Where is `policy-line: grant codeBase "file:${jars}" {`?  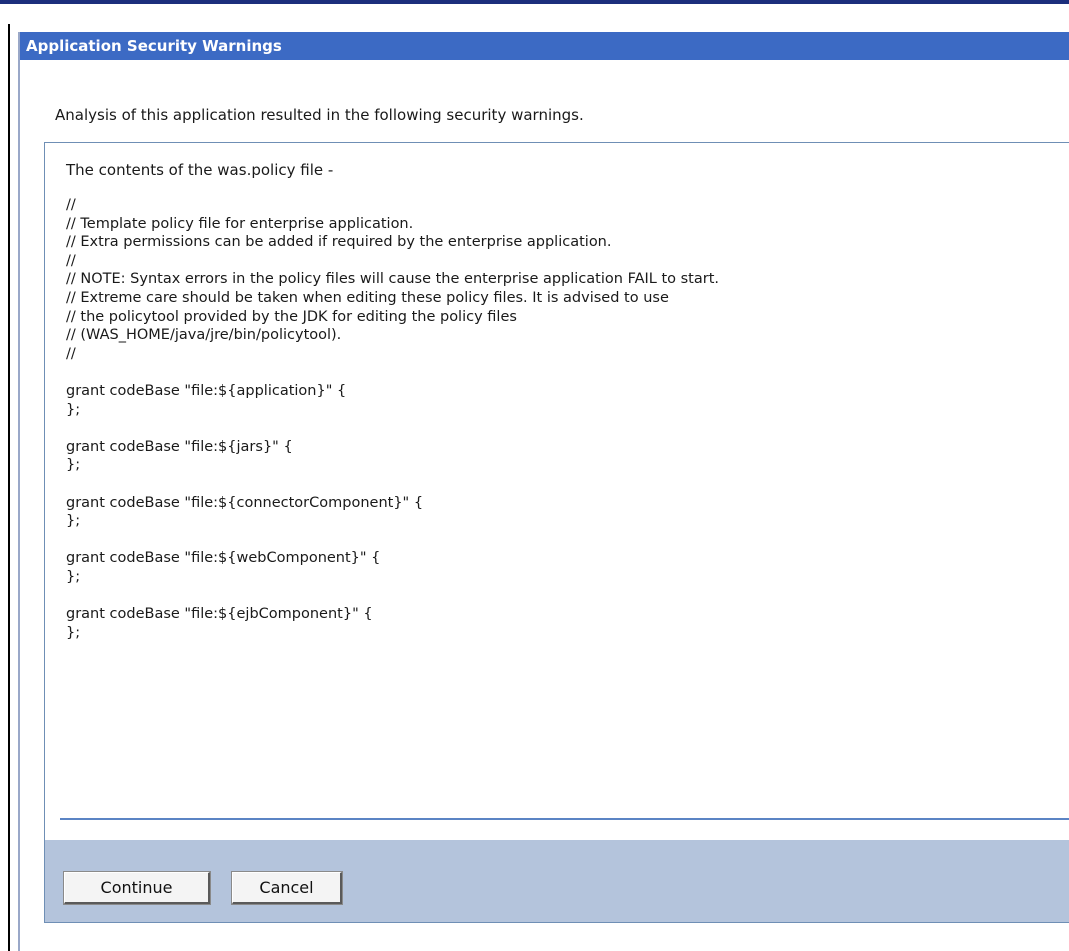 policy-line: grant codeBase "file:${jars}" { is located at coordinates (179, 446).